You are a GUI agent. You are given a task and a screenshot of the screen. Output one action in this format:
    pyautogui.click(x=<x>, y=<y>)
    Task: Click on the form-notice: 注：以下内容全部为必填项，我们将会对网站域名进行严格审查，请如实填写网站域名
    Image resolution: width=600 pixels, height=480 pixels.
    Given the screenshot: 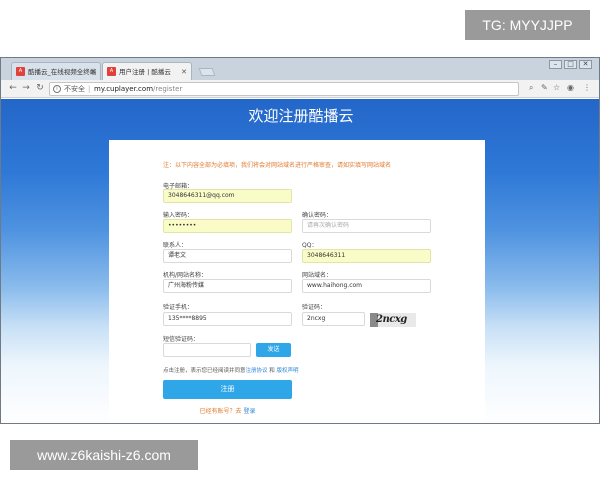 What is the action you would take?
    pyautogui.click(x=277, y=165)
    